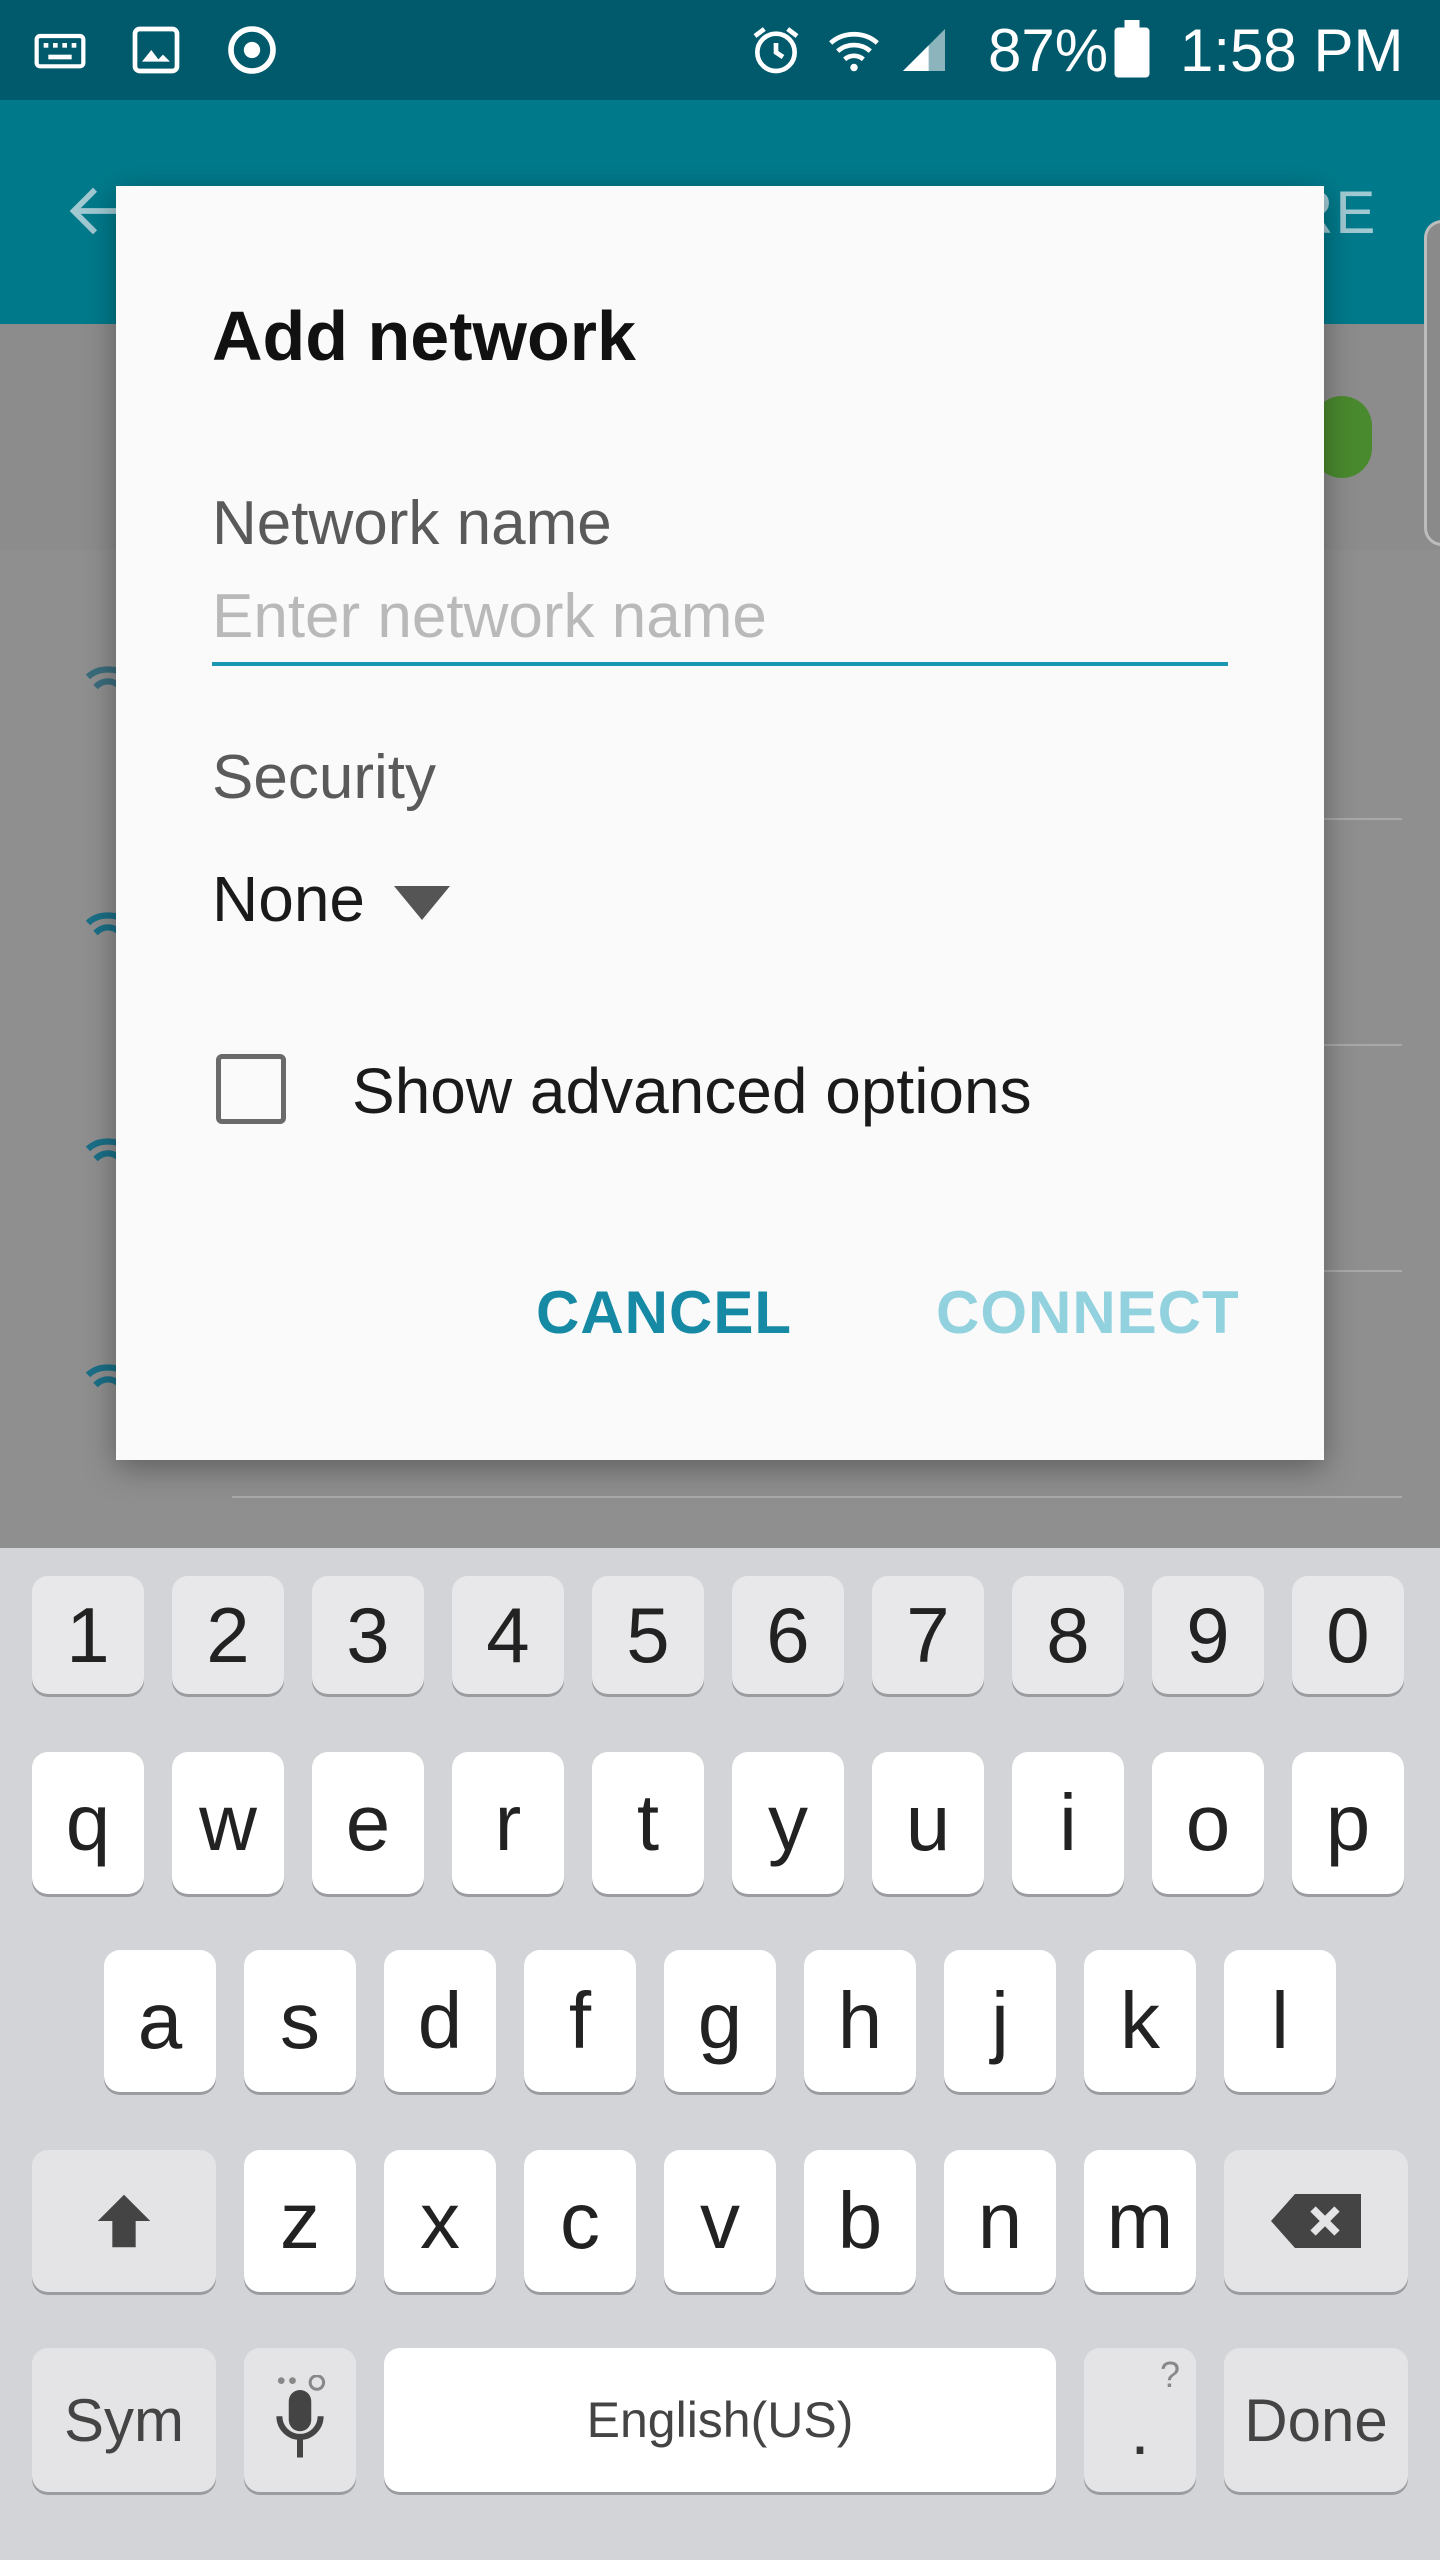  What do you see at coordinates (788, 1635) in the screenshot?
I see `key-6: 6` at bounding box center [788, 1635].